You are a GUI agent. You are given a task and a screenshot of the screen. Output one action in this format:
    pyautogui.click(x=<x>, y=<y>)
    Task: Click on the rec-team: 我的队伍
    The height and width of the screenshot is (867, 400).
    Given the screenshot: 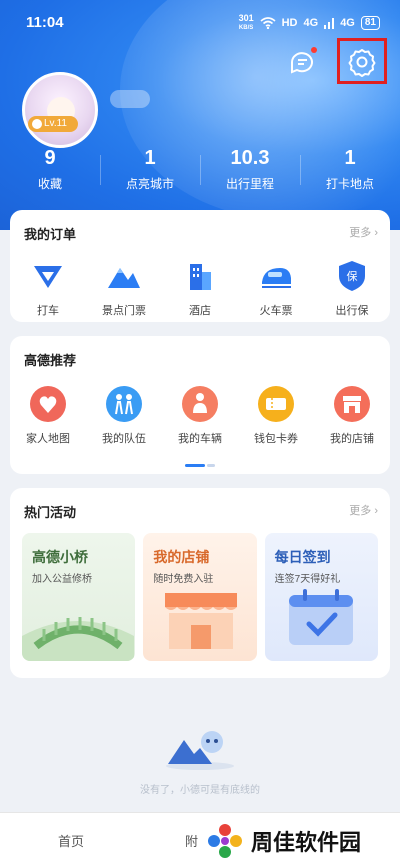 What is the action you would take?
    pyautogui.click(x=124, y=416)
    